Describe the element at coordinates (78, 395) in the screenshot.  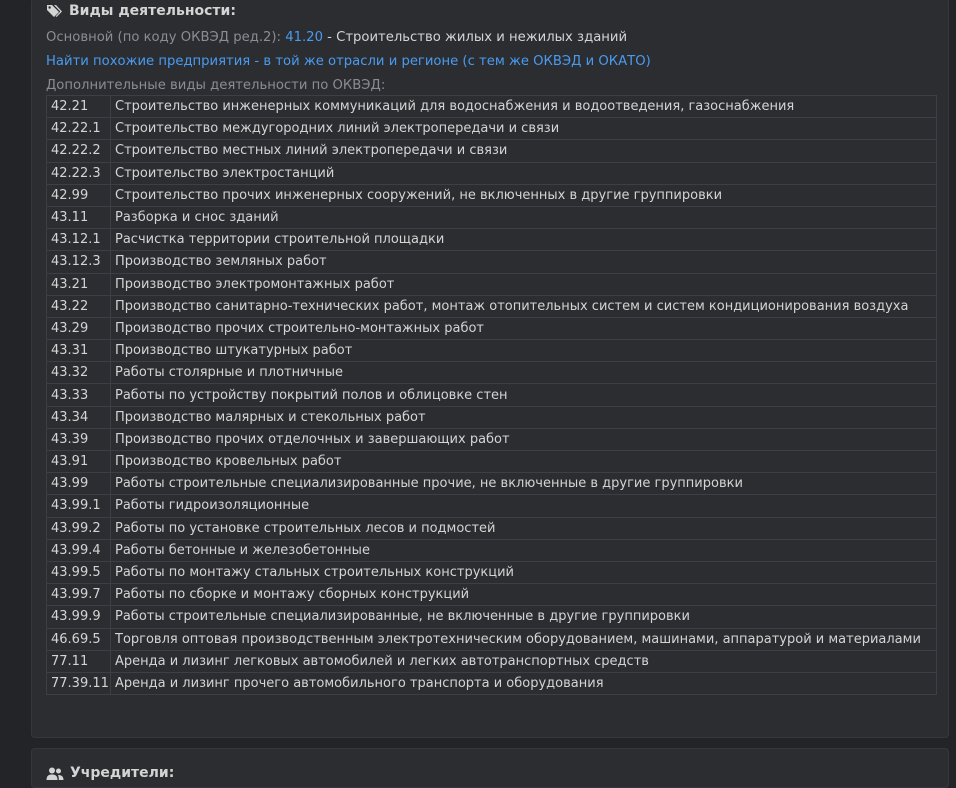
I see `okved-code: 43.33` at that location.